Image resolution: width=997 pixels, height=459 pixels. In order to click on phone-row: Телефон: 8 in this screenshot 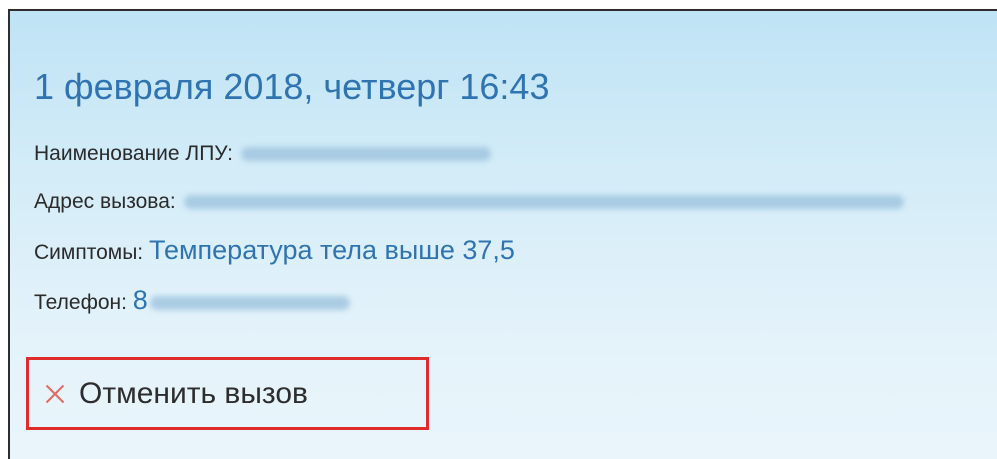, I will do `click(192, 301)`.